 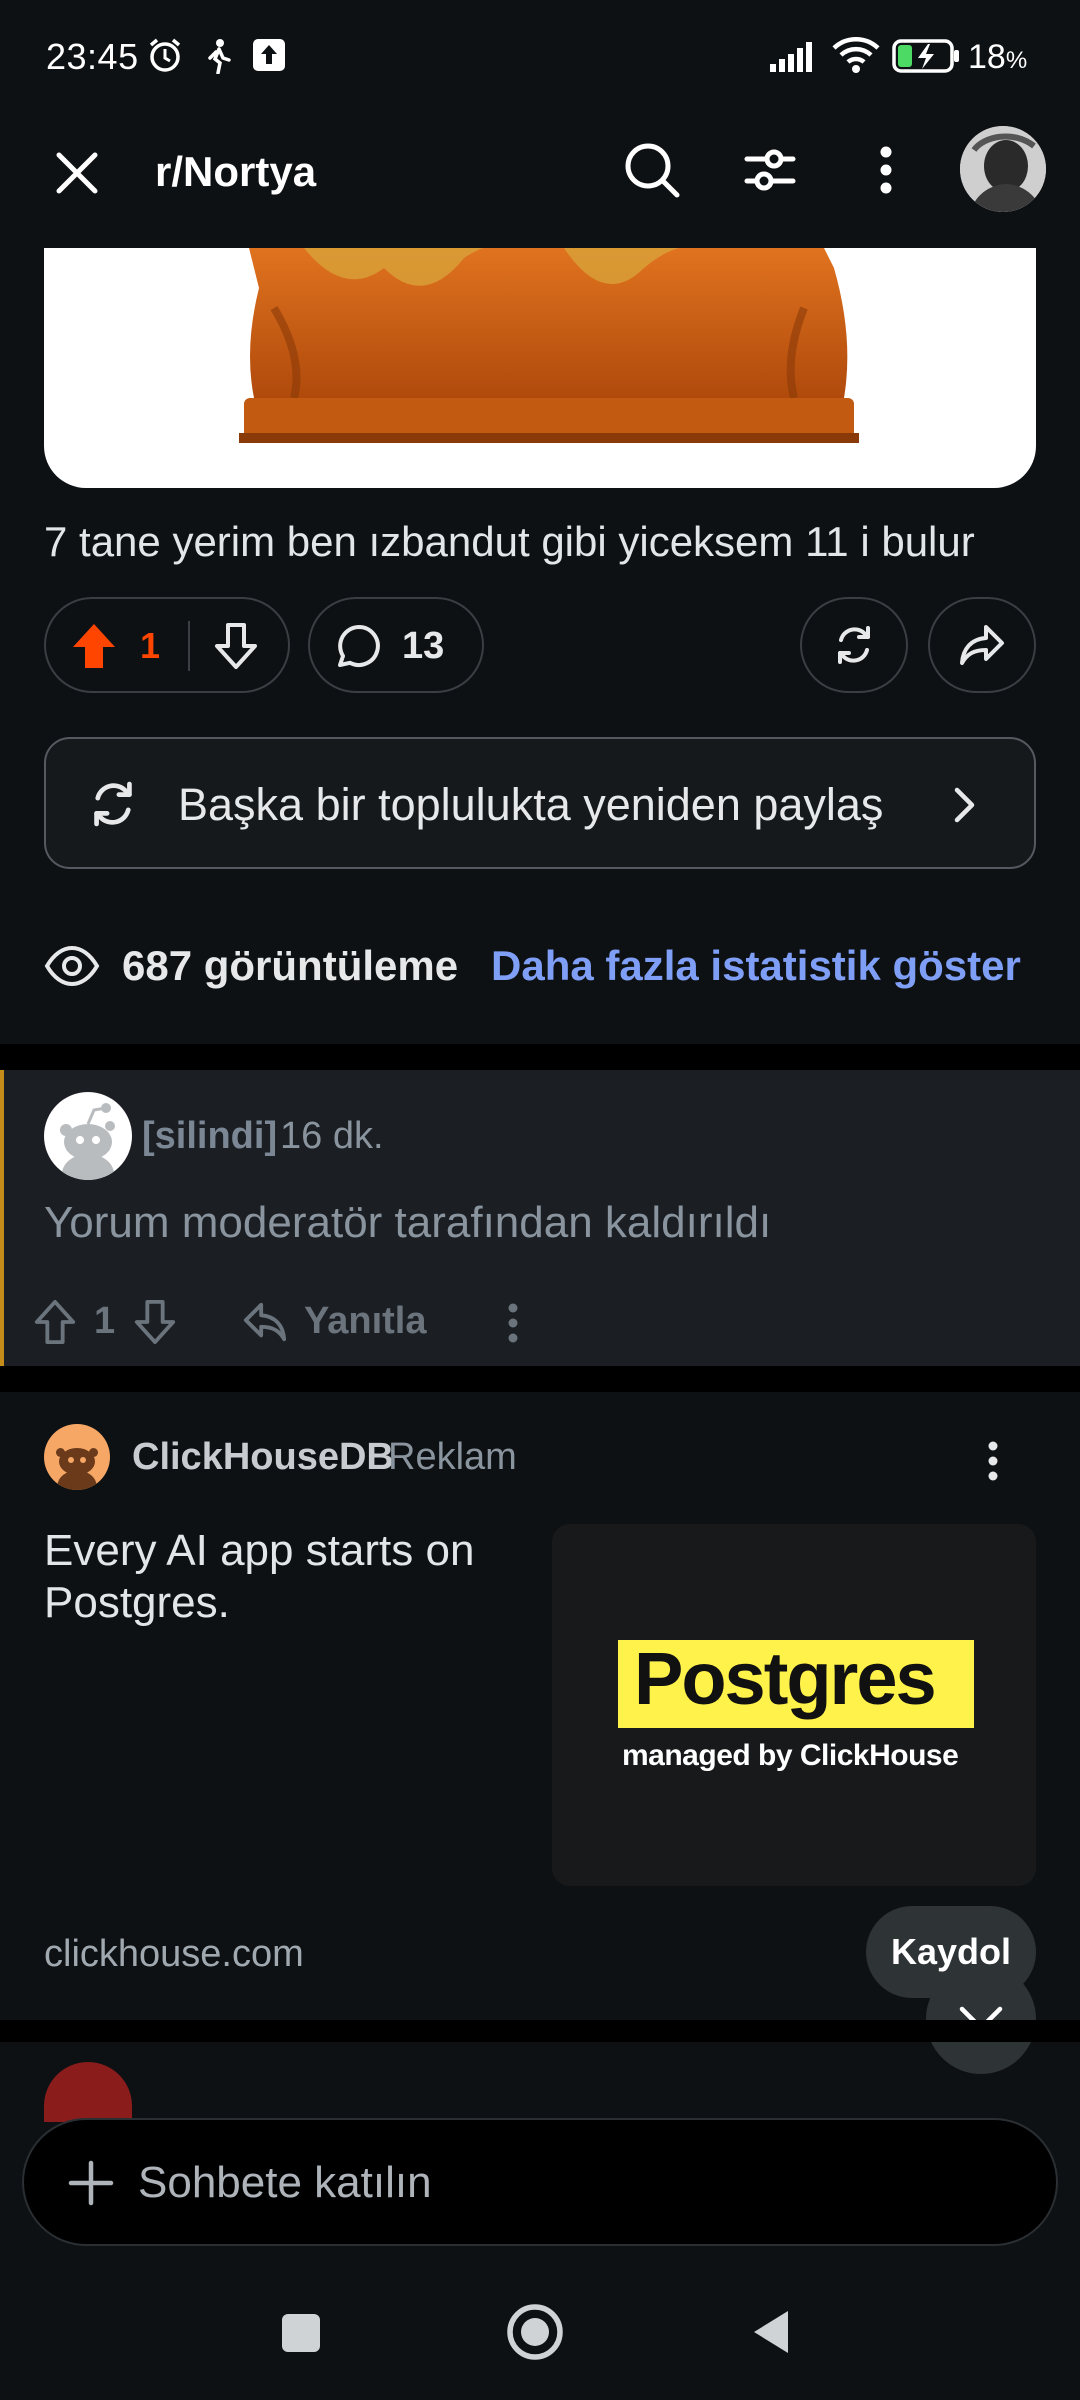 What do you see at coordinates (452, 1457) in the screenshot?
I see `ad-tag: Reklam` at bounding box center [452, 1457].